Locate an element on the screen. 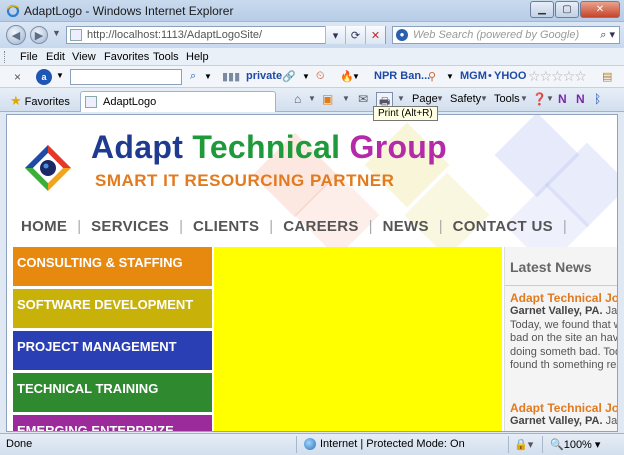 The image size is (624, 455). tagline: SMART IT RESOURCING PARTNER is located at coordinates (245, 180).